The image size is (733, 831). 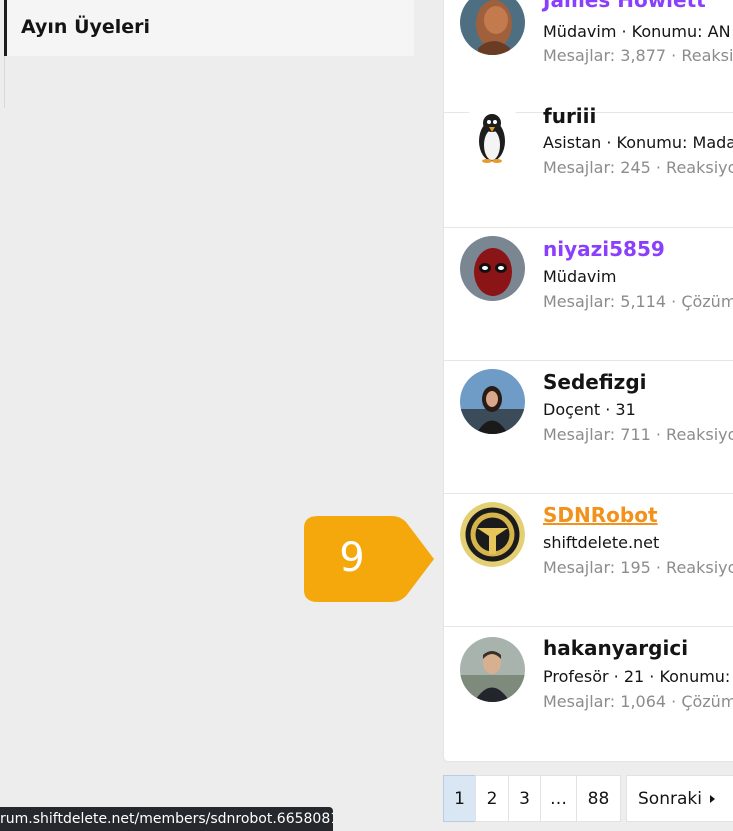 What do you see at coordinates (638, 142) in the screenshot?
I see `member-info: Asistan · Konumu: Mada` at bounding box center [638, 142].